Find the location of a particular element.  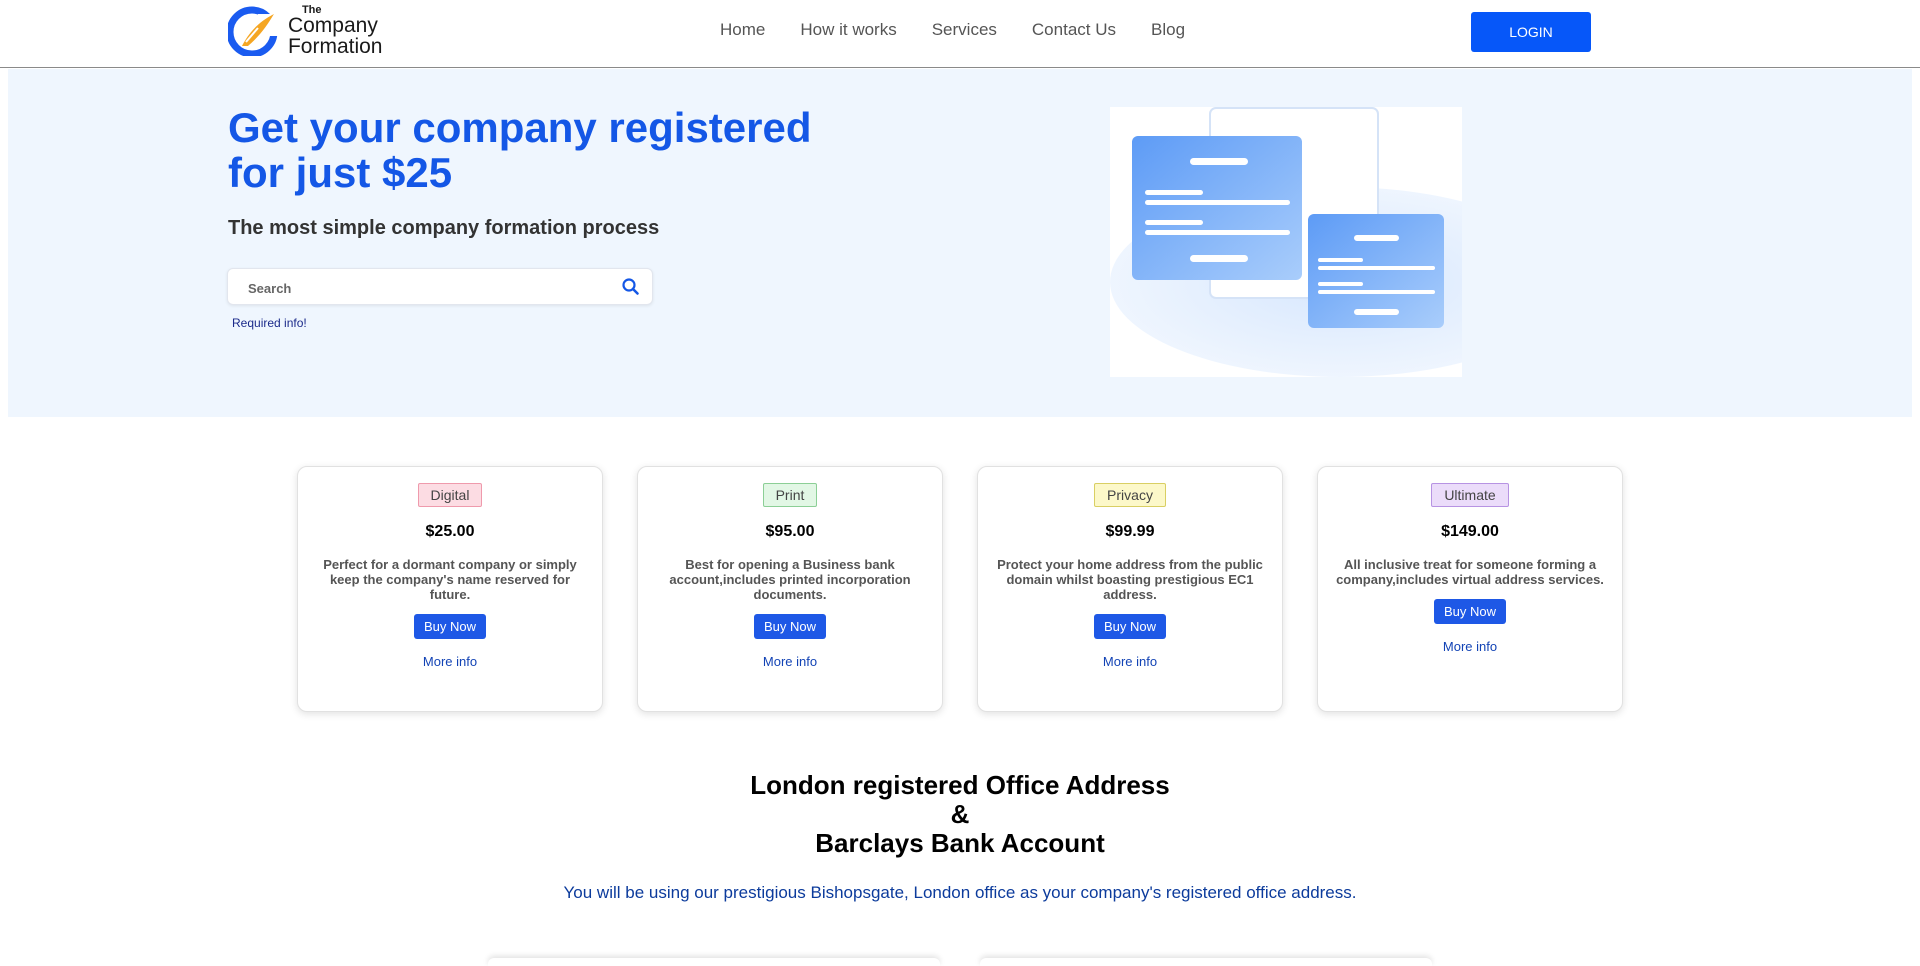

section-title-line-3: Barclays Bank Account is located at coordinates (960, 843).